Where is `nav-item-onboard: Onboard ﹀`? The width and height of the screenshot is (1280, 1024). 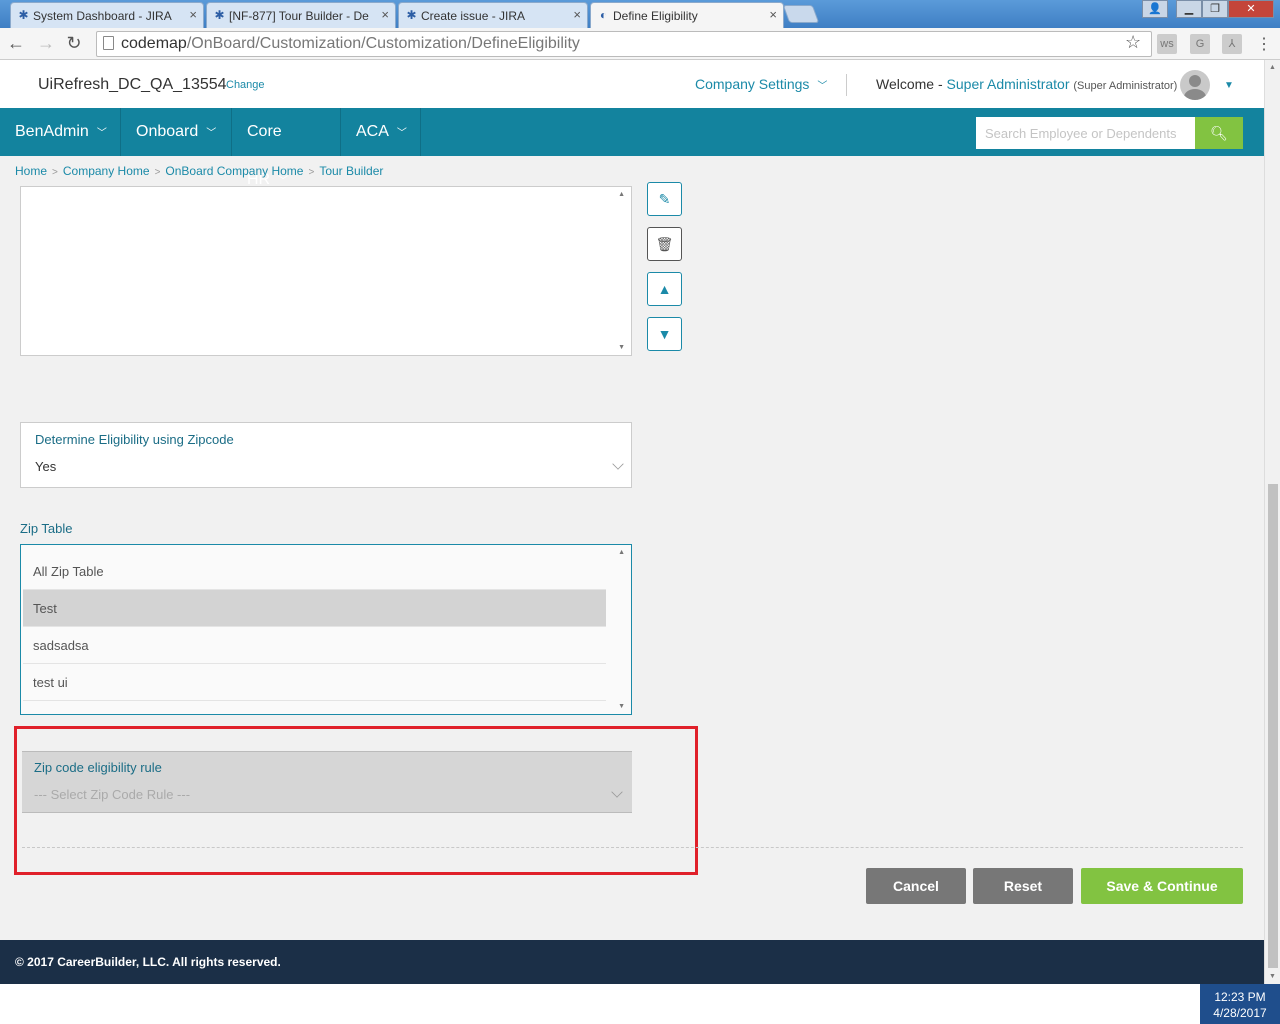
nav-item-onboard: Onboard ﹀ is located at coordinates (176, 132).